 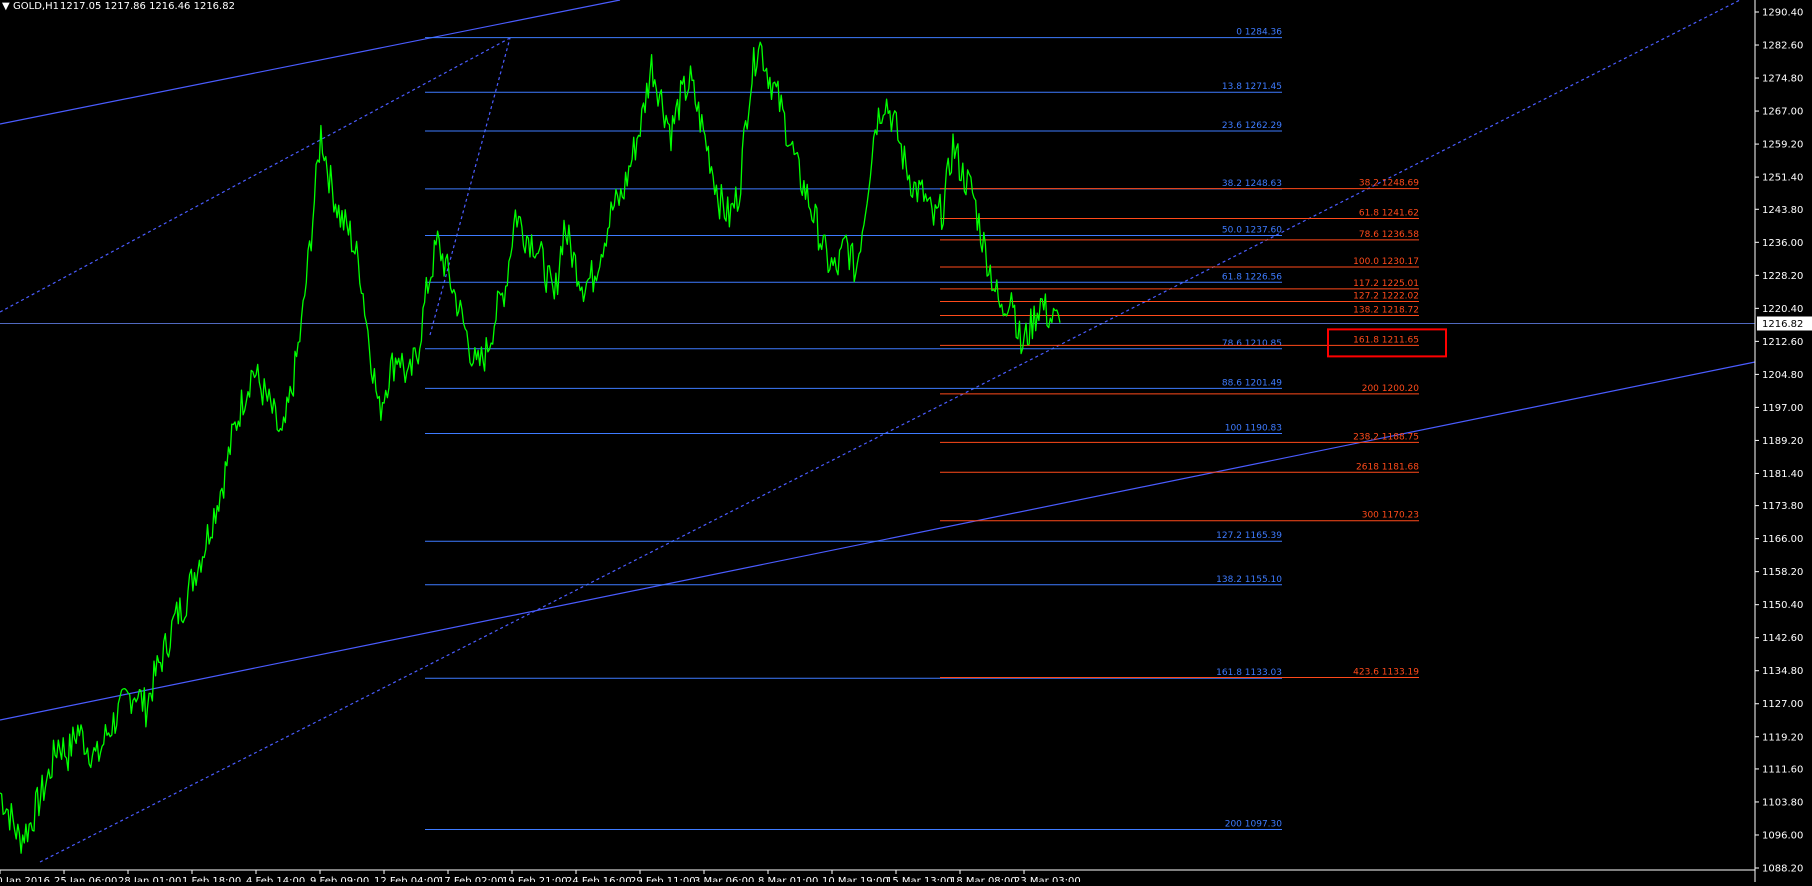 I want to click on time-tick-label: 10 Mar 19:00, so click(x=855, y=879).